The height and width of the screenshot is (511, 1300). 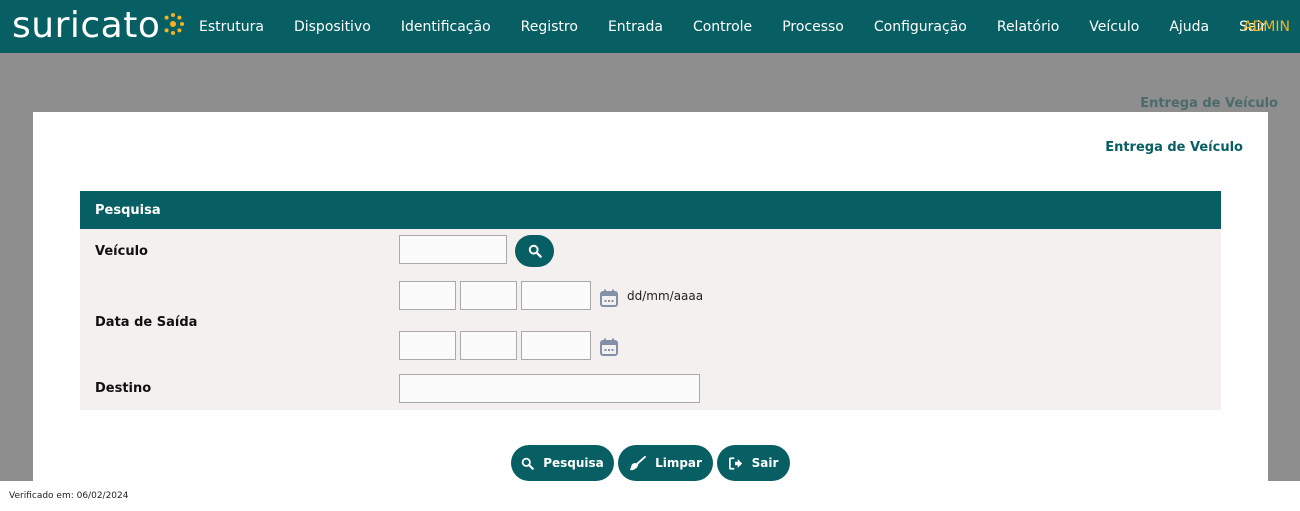 What do you see at coordinates (1209, 103) in the screenshot?
I see `page-breadcrumb: Entrega de Veículo` at bounding box center [1209, 103].